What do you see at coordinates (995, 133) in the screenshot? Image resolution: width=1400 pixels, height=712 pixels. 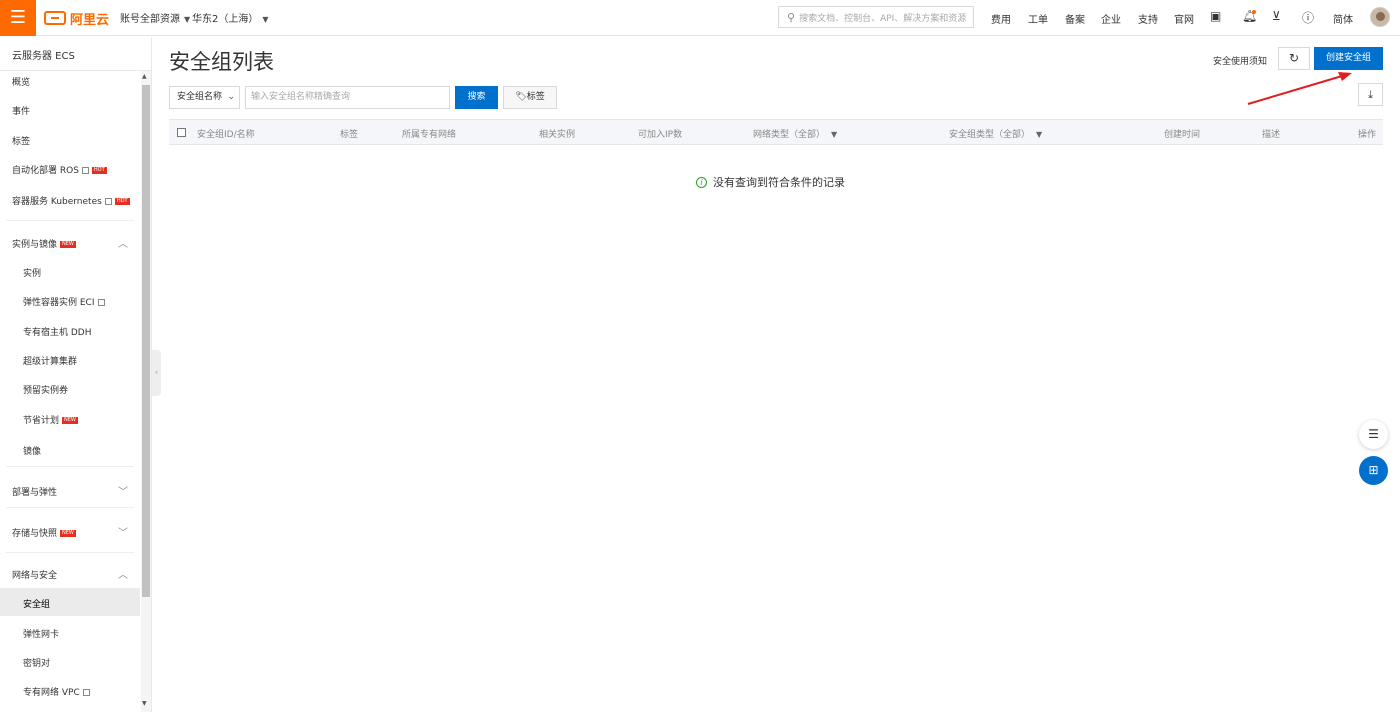 I see `column-header-group-type: 安全组类型（全部） ▼` at bounding box center [995, 133].